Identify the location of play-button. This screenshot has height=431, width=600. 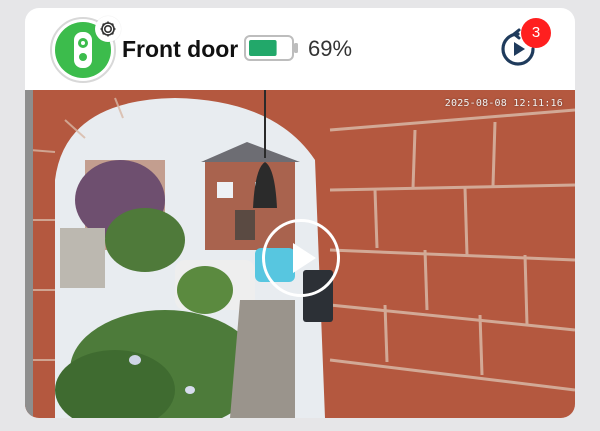
(301, 258).